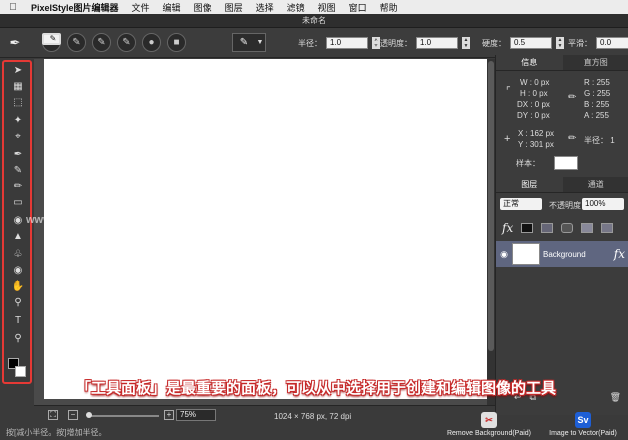 This screenshot has width=628, height=440. I want to click on brush-preset-icon: ■, so click(176, 42).